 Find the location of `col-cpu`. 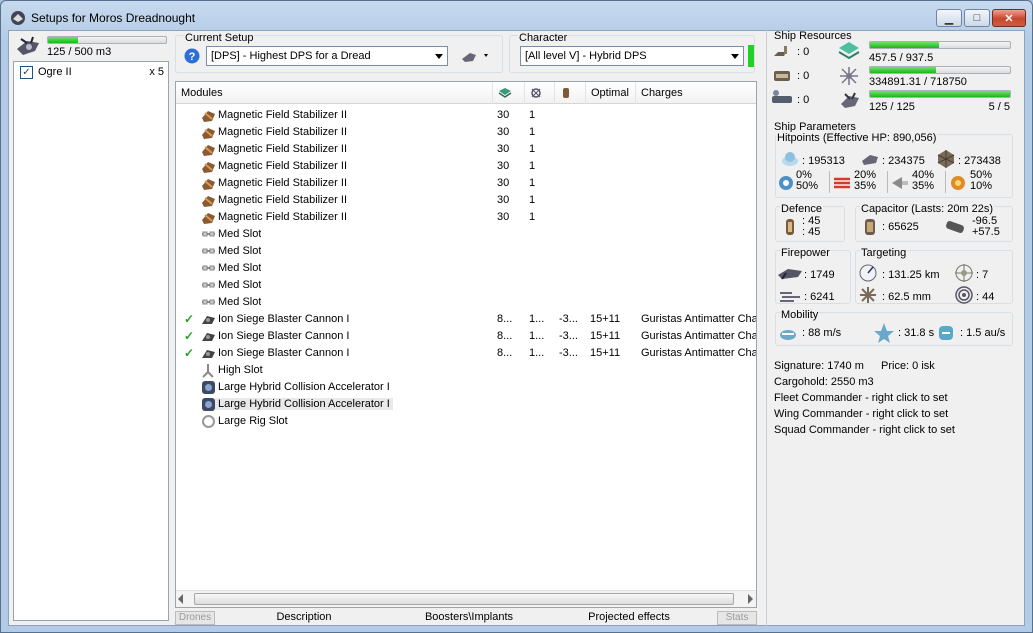

col-cpu is located at coordinates (508, 93).